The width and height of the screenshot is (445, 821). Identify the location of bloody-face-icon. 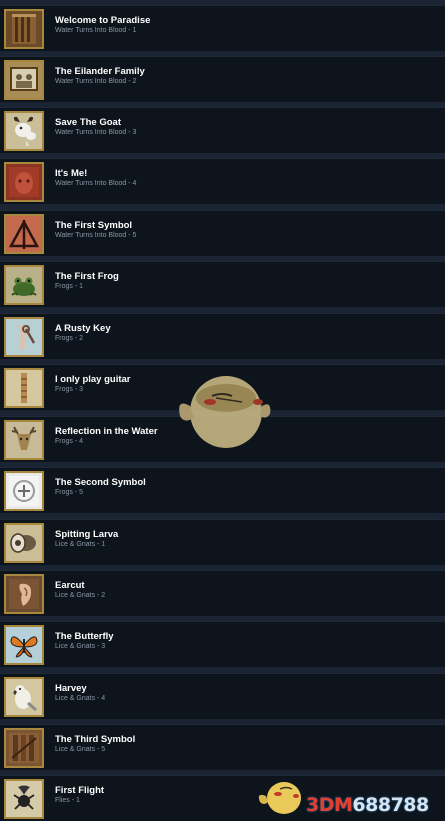
(24, 182).